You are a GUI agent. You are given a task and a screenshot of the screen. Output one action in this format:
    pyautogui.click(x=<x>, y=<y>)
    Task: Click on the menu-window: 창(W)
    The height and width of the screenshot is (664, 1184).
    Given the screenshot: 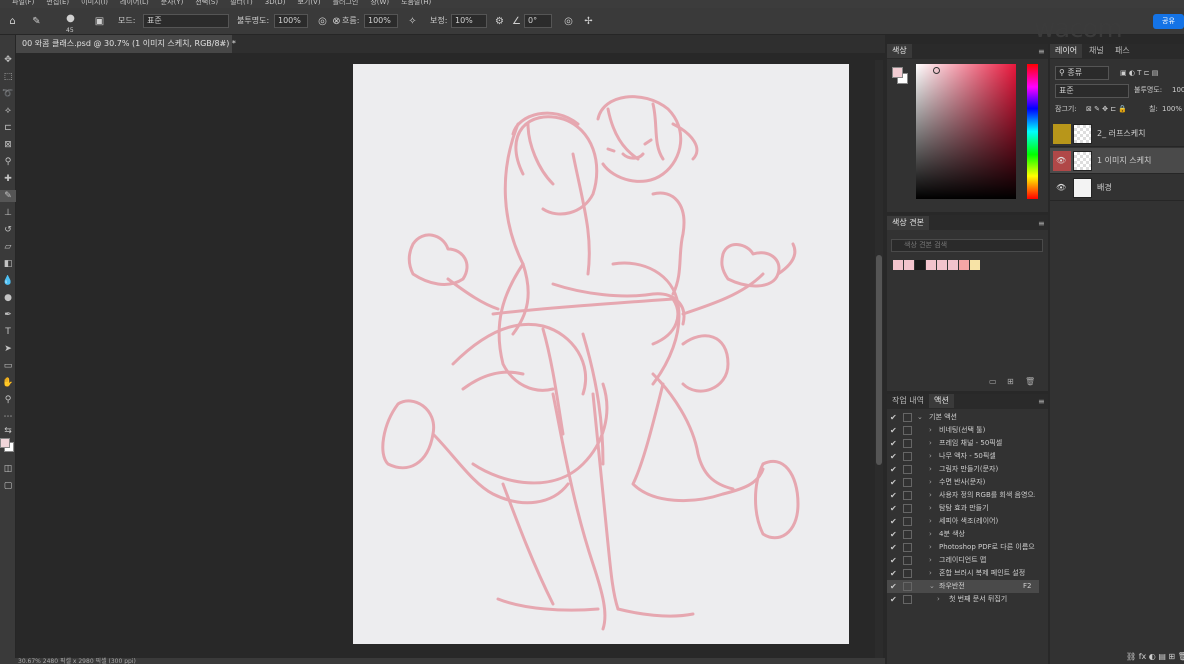 What is the action you would take?
    pyautogui.click(x=379, y=3)
    